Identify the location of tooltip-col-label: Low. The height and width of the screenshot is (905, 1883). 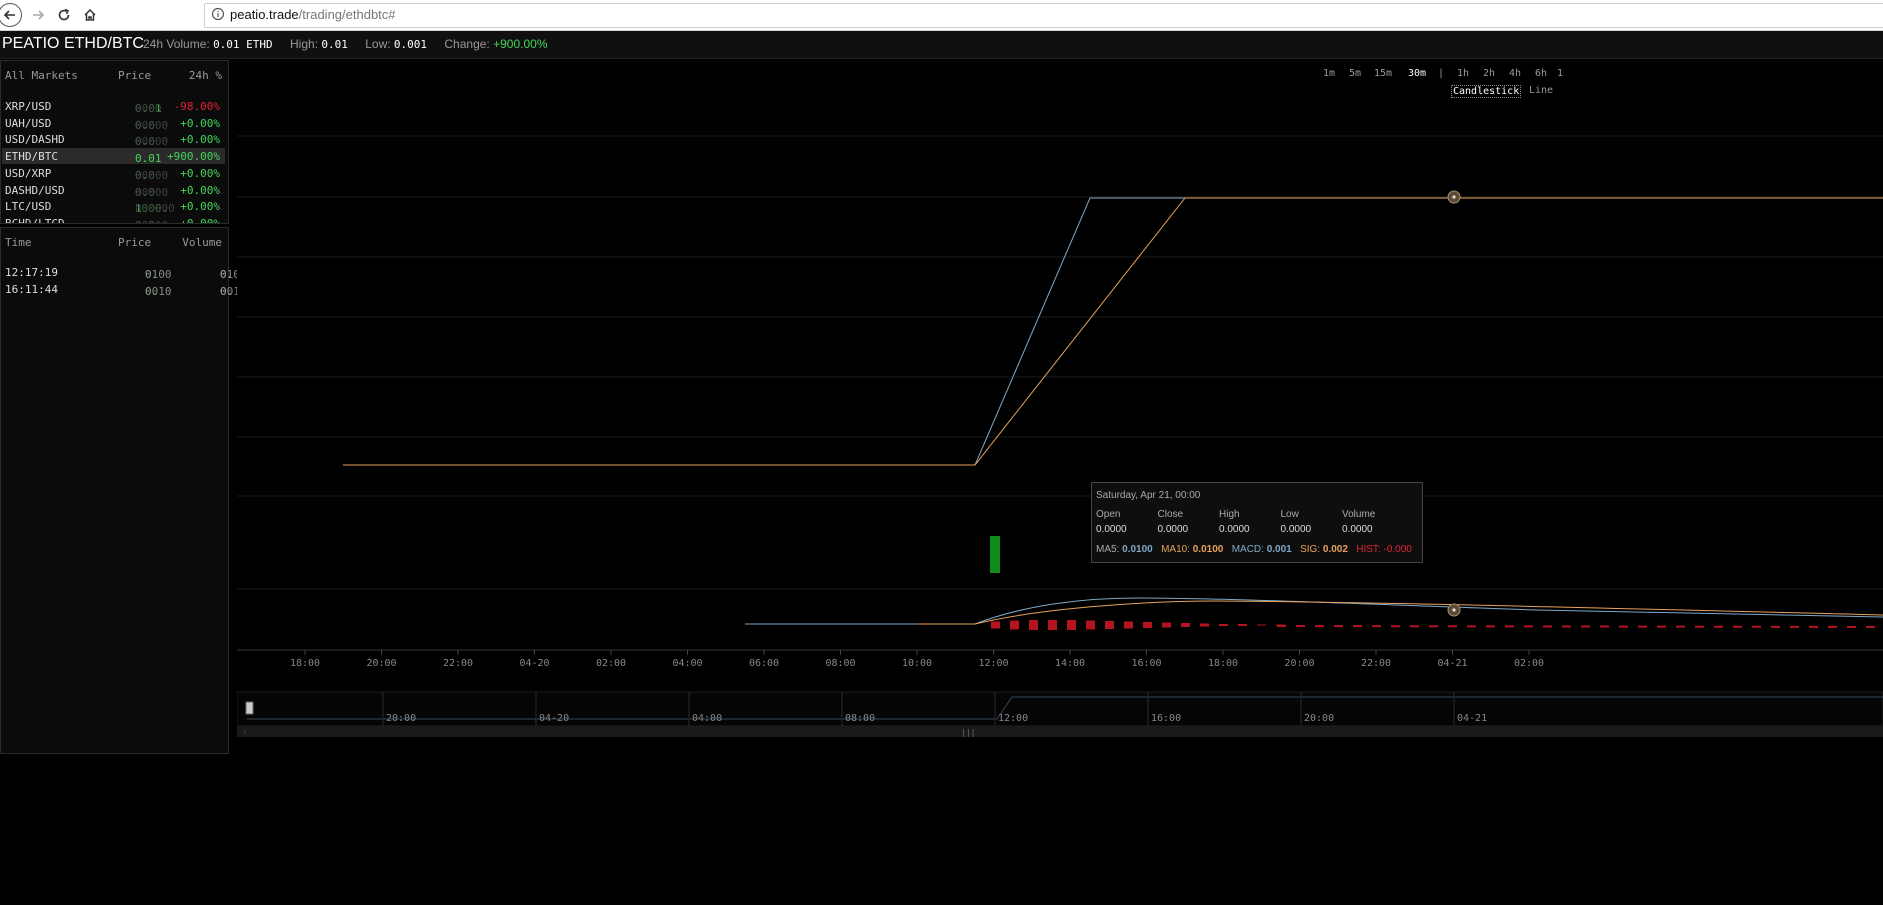
(1289, 514).